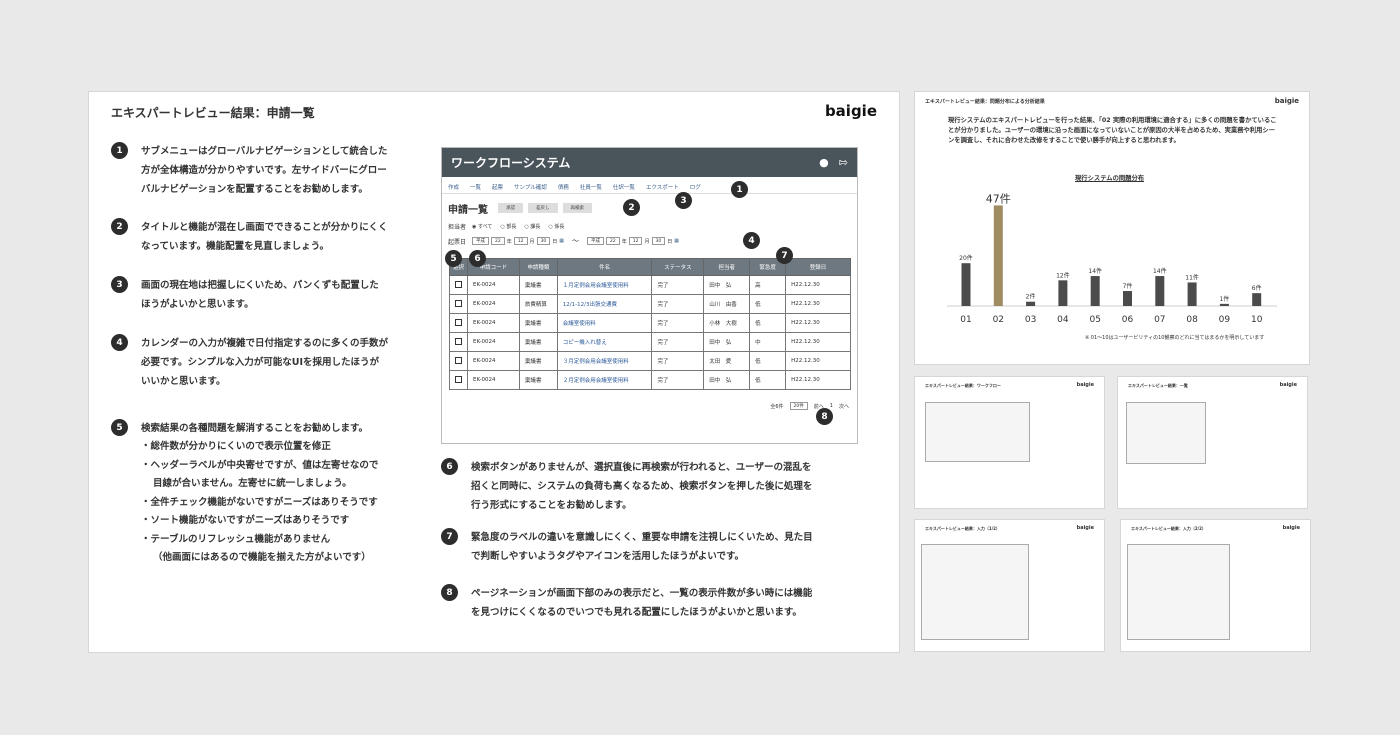 This screenshot has height=735, width=1400. Describe the element at coordinates (809, 406) in the screenshot. I see `pagination: 全6件 20件 前へ 1 次へ` at that location.